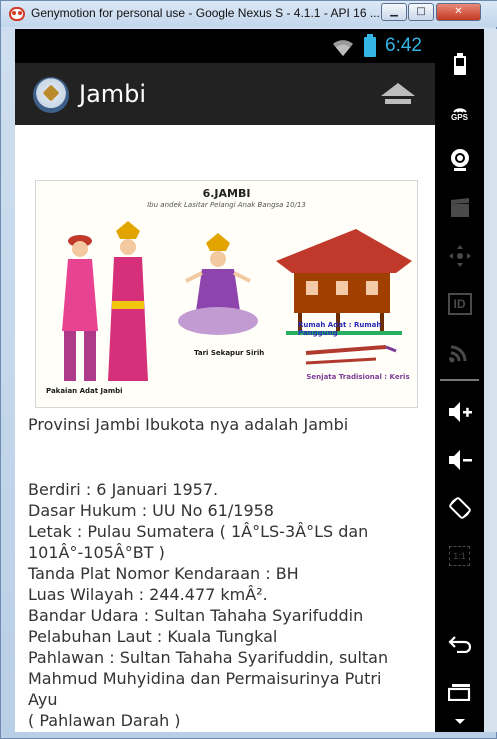 This screenshot has height=739, width=497. What do you see at coordinates (459, 208) in the screenshot?
I see `video-capture-icon` at bounding box center [459, 208].